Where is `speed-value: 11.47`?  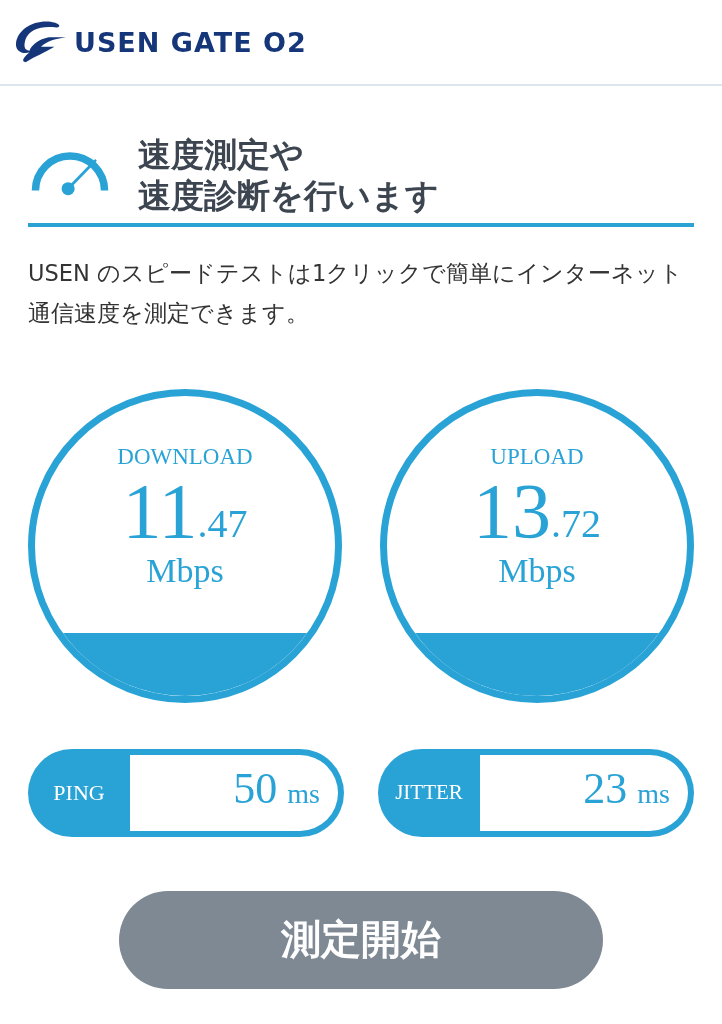
speed-value: 11.47 is located at coordinates (185, 510).